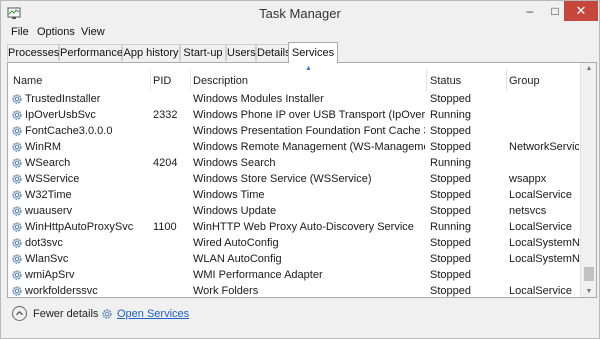 The height and width of the screenshot is (339, 600). Describe the element at coordinates (273, 52) in the screenshot. I see `tab-details: Details` at that location.